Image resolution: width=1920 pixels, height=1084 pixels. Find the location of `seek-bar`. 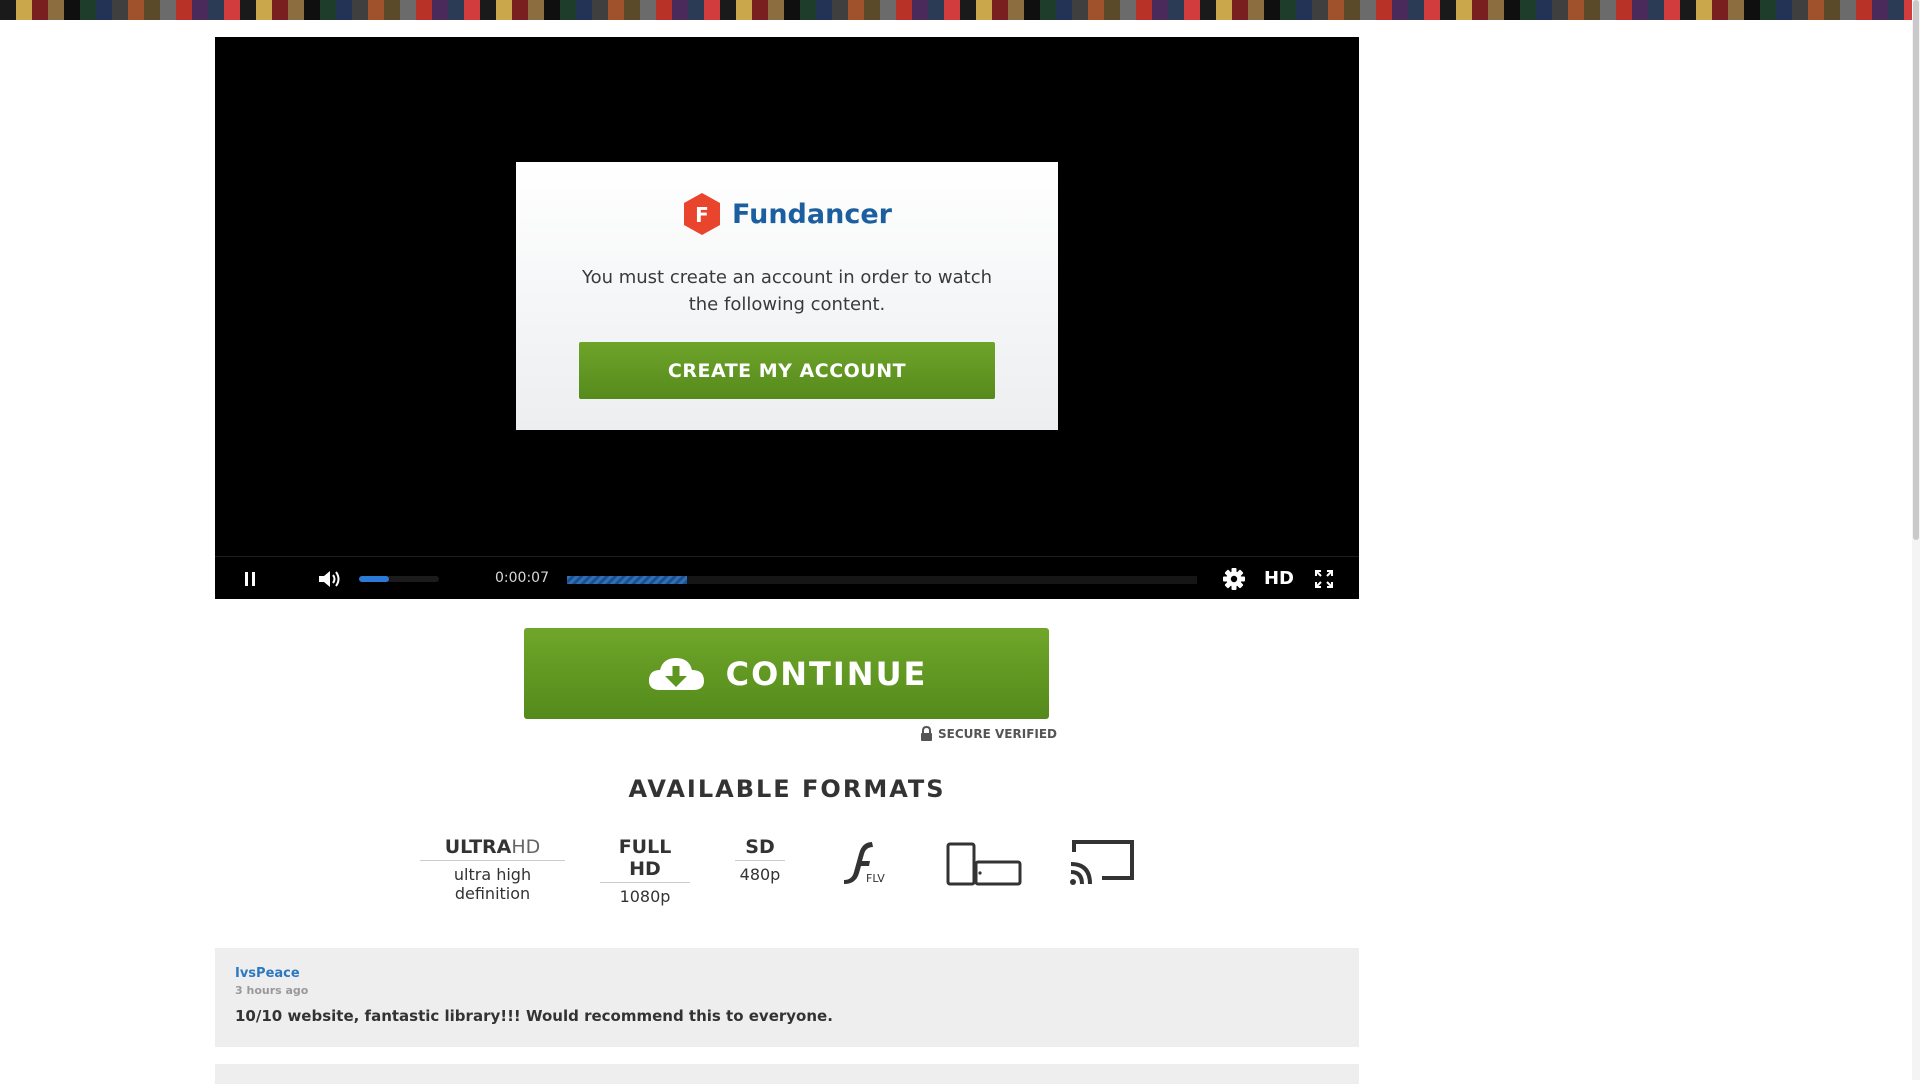

seek-bar is located at coordinates (882, 580).